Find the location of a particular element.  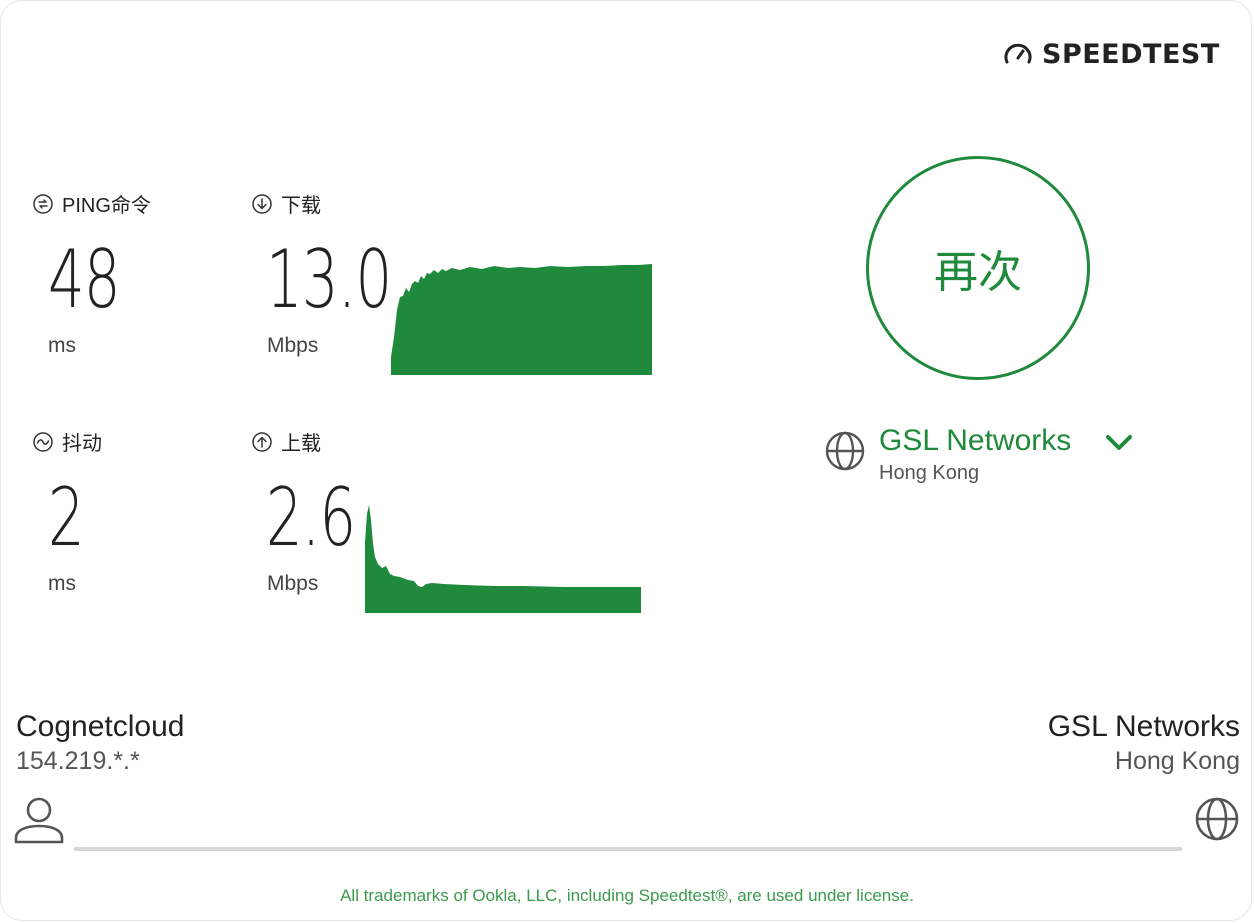

ping-label: PING命令 is located at coordinates (91, 203).